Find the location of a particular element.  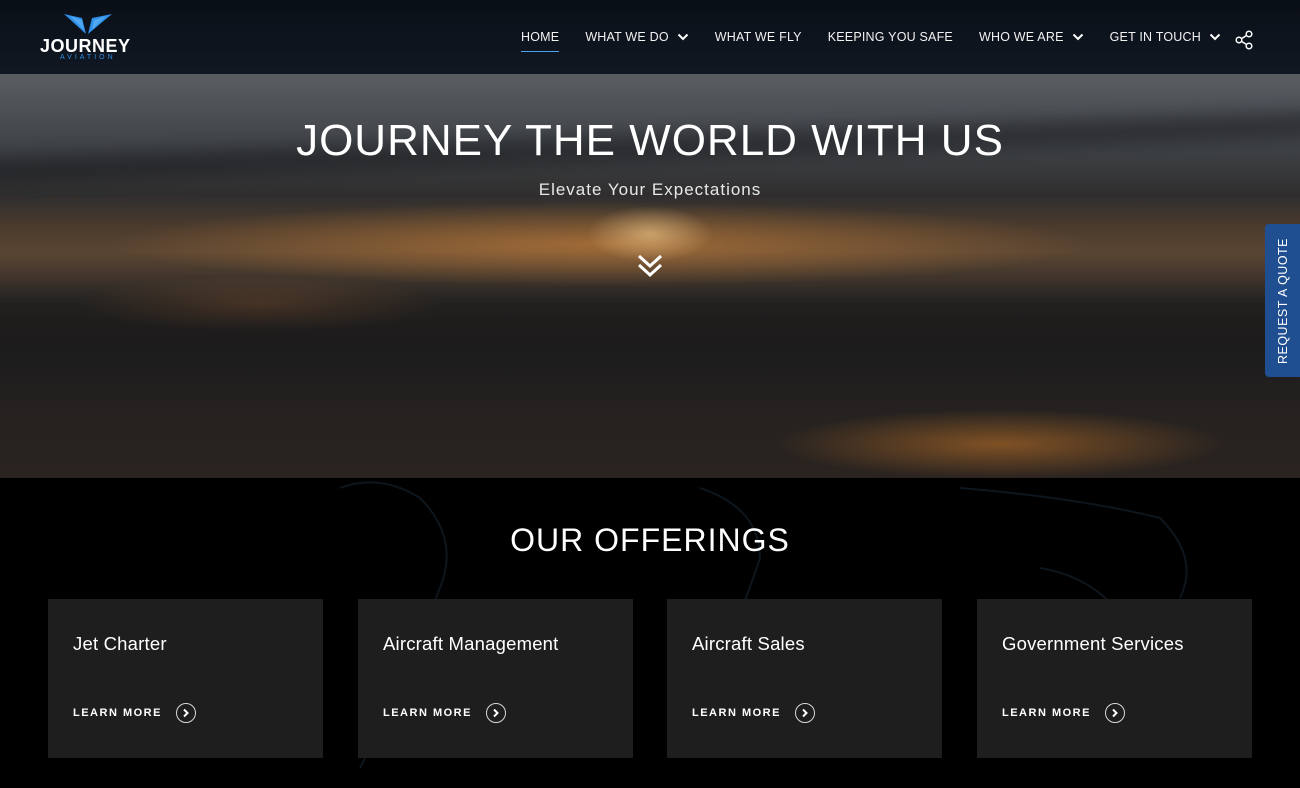

nav-item-keeping-you-safe: KEEPING YOU SAFE is located at coordinates (890, 37).